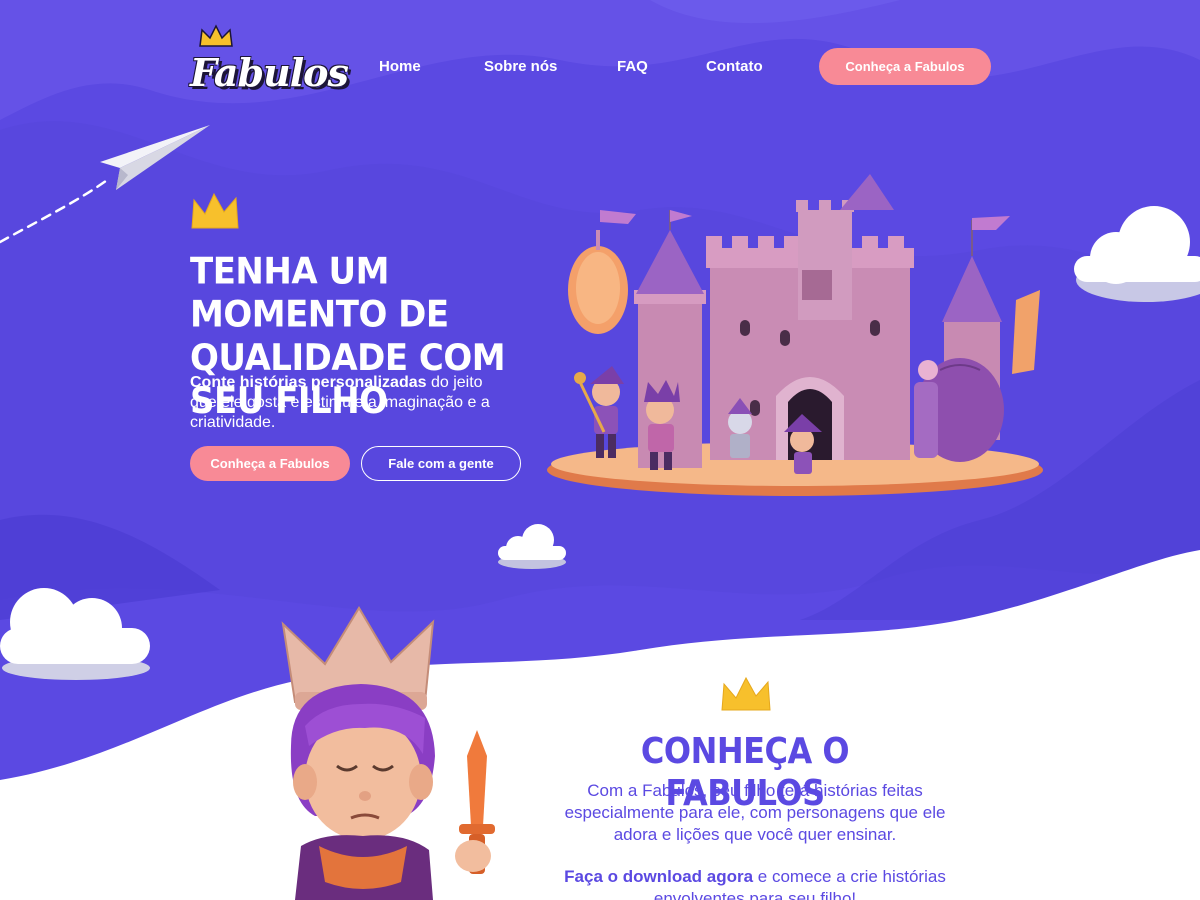  I want to click on hero-secondary-button: Fale com a gente, so click(441, 463).